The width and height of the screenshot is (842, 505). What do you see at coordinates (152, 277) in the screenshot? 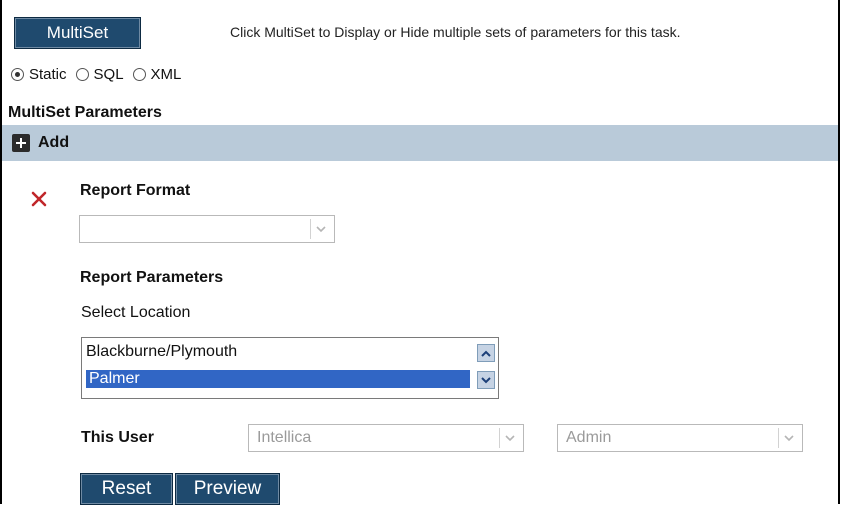
I see `report-parameters-label: Report Parameters` at bounding box center [152, 277].